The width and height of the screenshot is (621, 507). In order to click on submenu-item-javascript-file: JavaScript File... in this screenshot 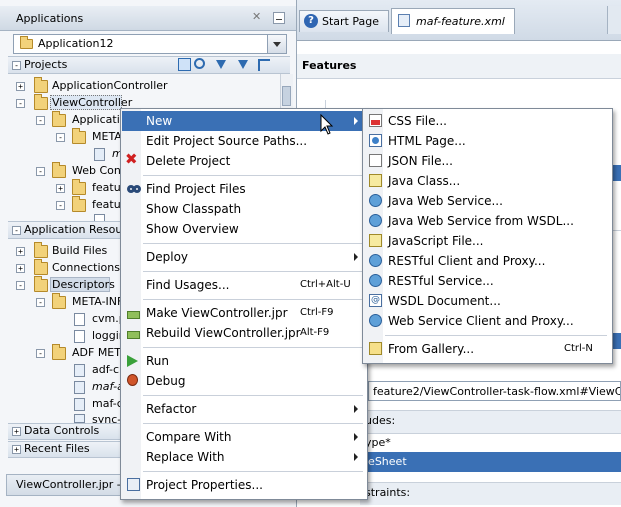, I will do `click(487, 241)`.